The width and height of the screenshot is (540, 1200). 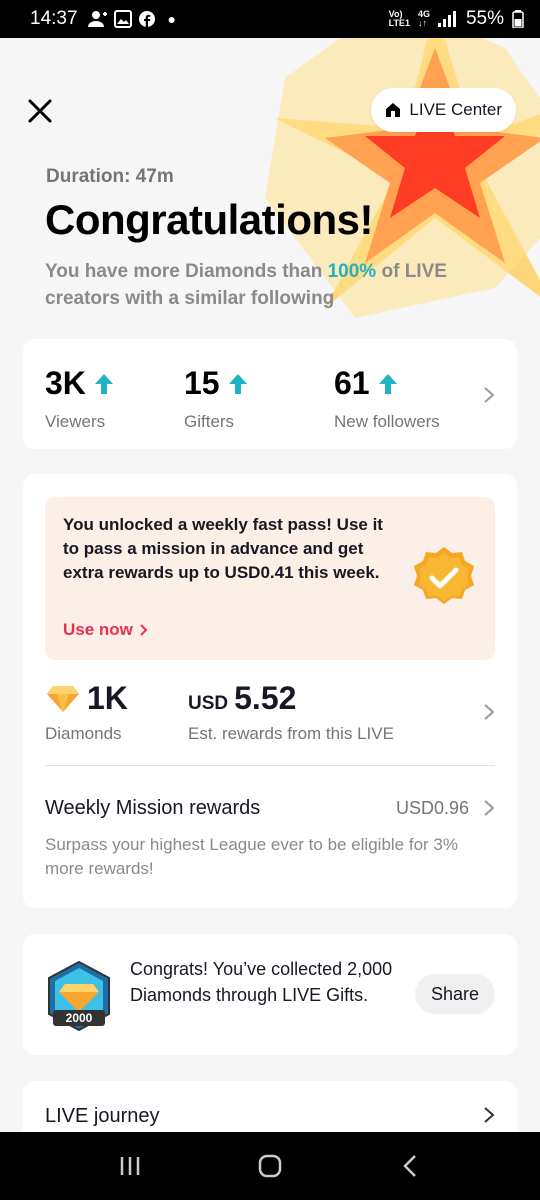 I want to click on home-button, so click(x=270, y=1166).